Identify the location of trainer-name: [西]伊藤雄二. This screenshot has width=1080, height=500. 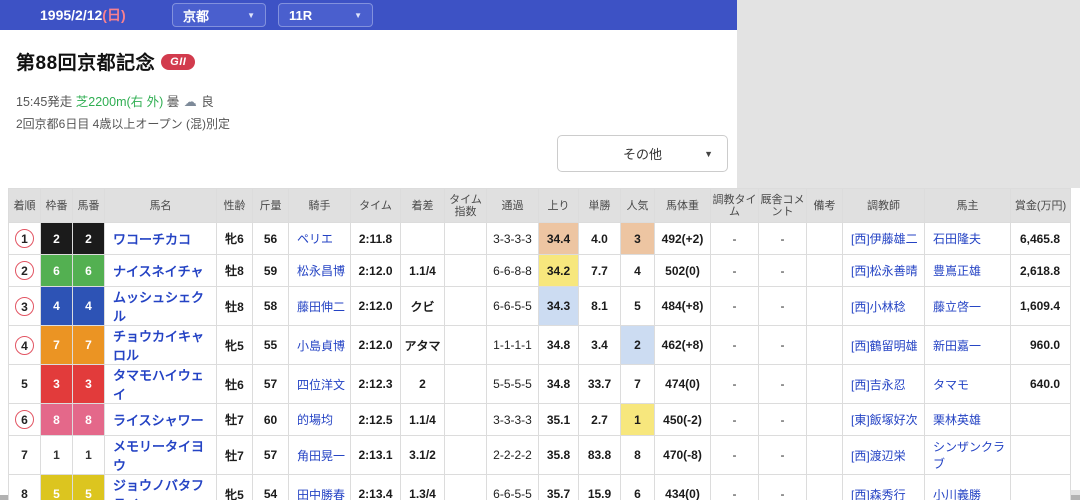
(883, 238).